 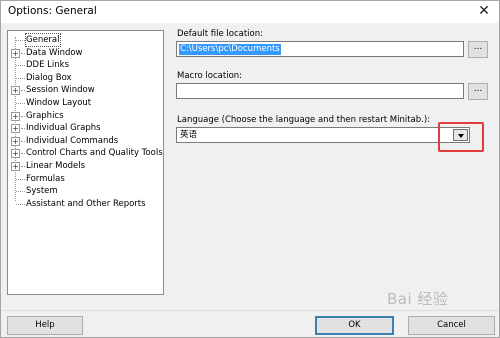 I want to click on tree-item-label: Formulas, so click(x=45, y=178).